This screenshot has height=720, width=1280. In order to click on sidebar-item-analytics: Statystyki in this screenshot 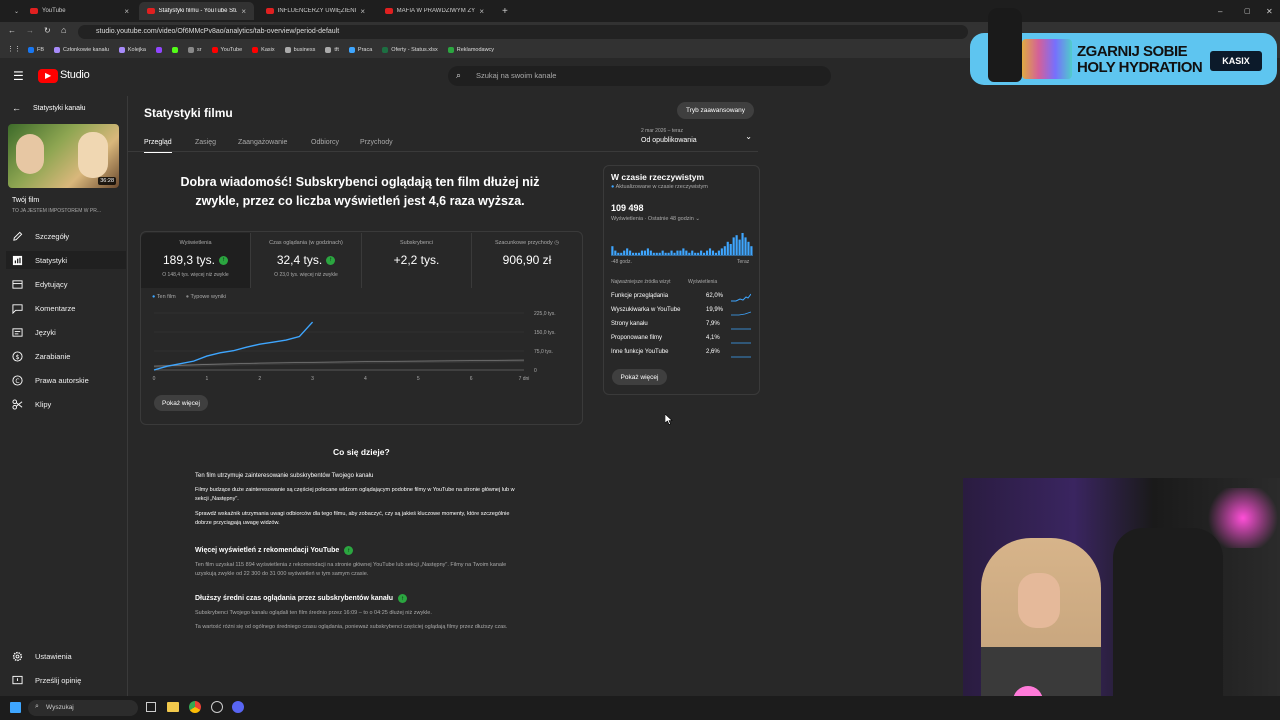, I will do `click(66, 260)`.